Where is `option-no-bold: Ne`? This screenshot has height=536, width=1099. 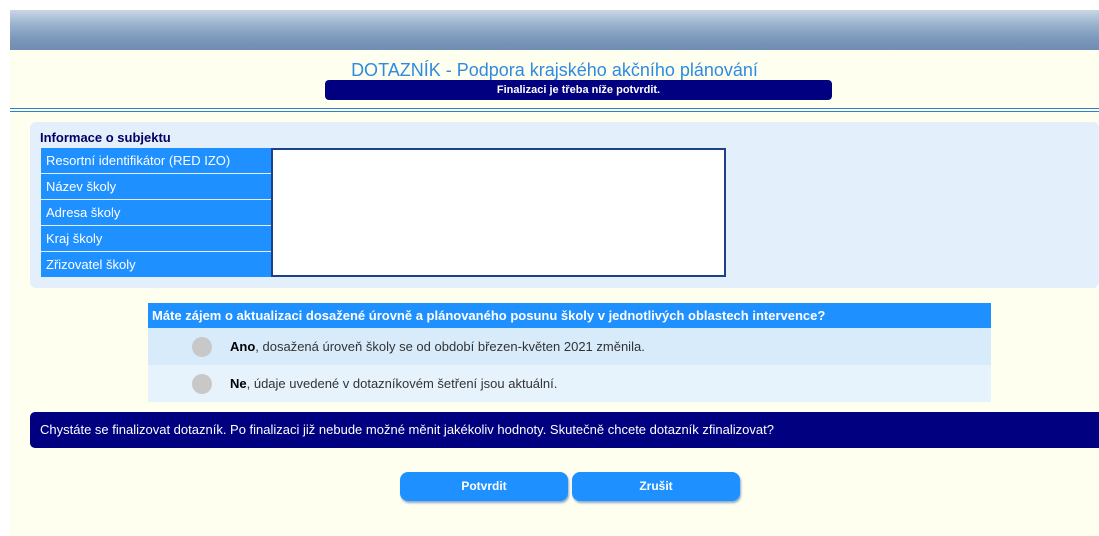
option-no-bold: Ne is located at coordinates (238, 383).